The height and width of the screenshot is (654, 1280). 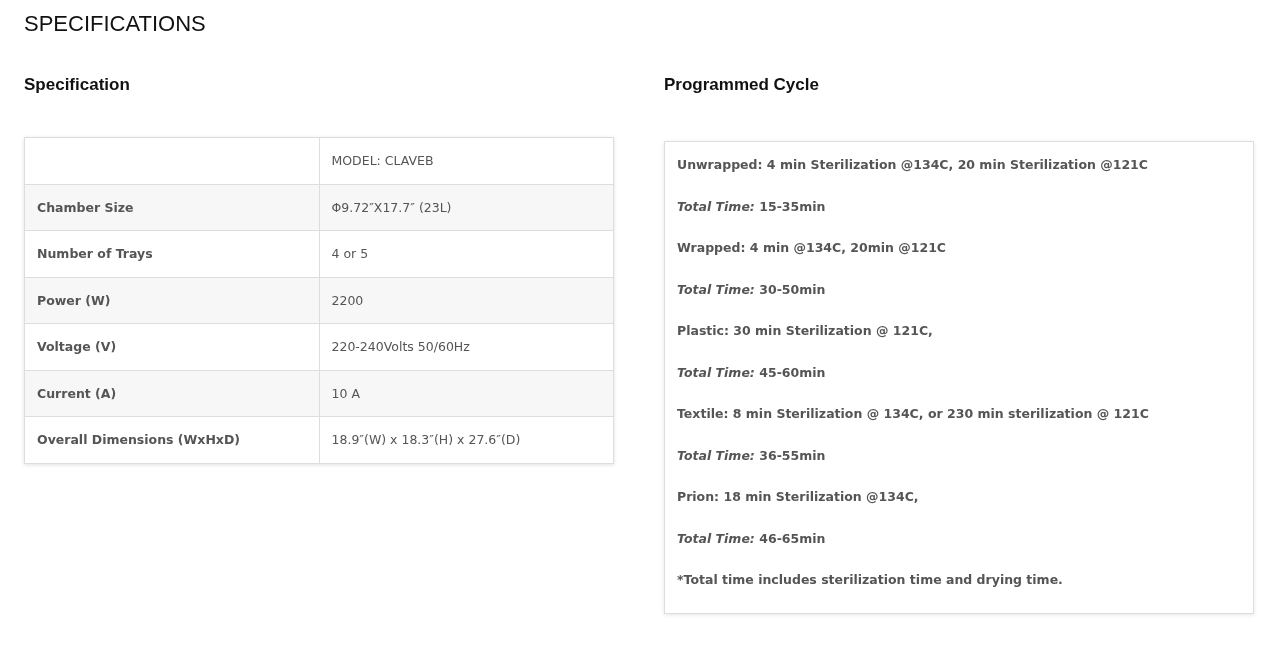 I want to click on cycle-text: *Total time includes sterilization time and drying time., so click(x=870, y=580).